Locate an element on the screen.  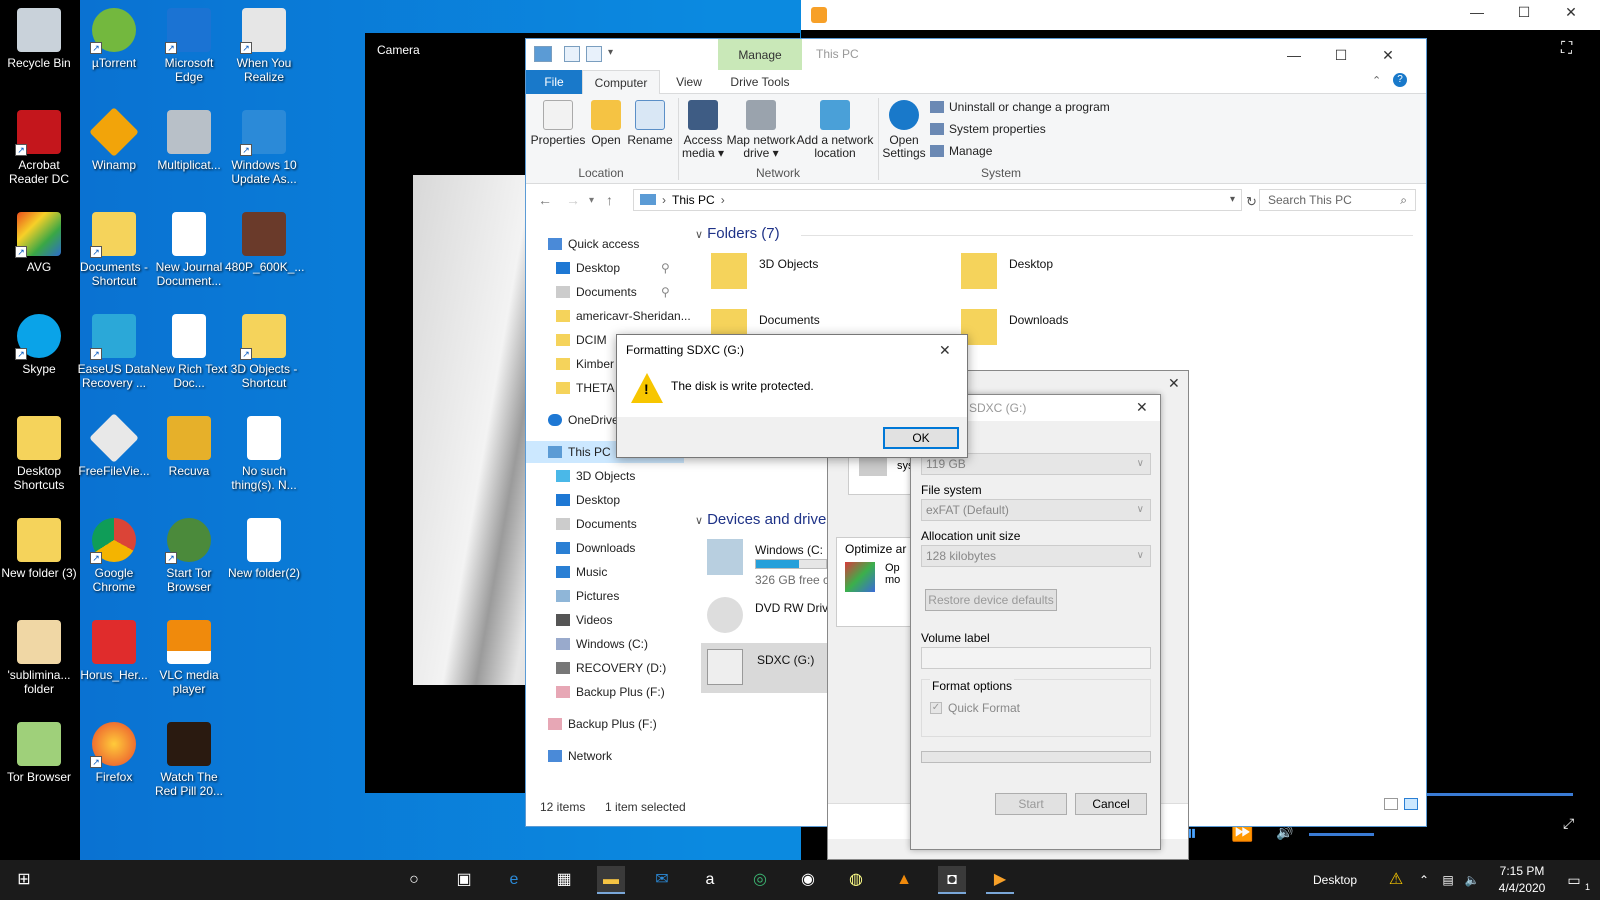
map-network-drive-button: Map network drive ▾ is located at coordinates (761, 129).